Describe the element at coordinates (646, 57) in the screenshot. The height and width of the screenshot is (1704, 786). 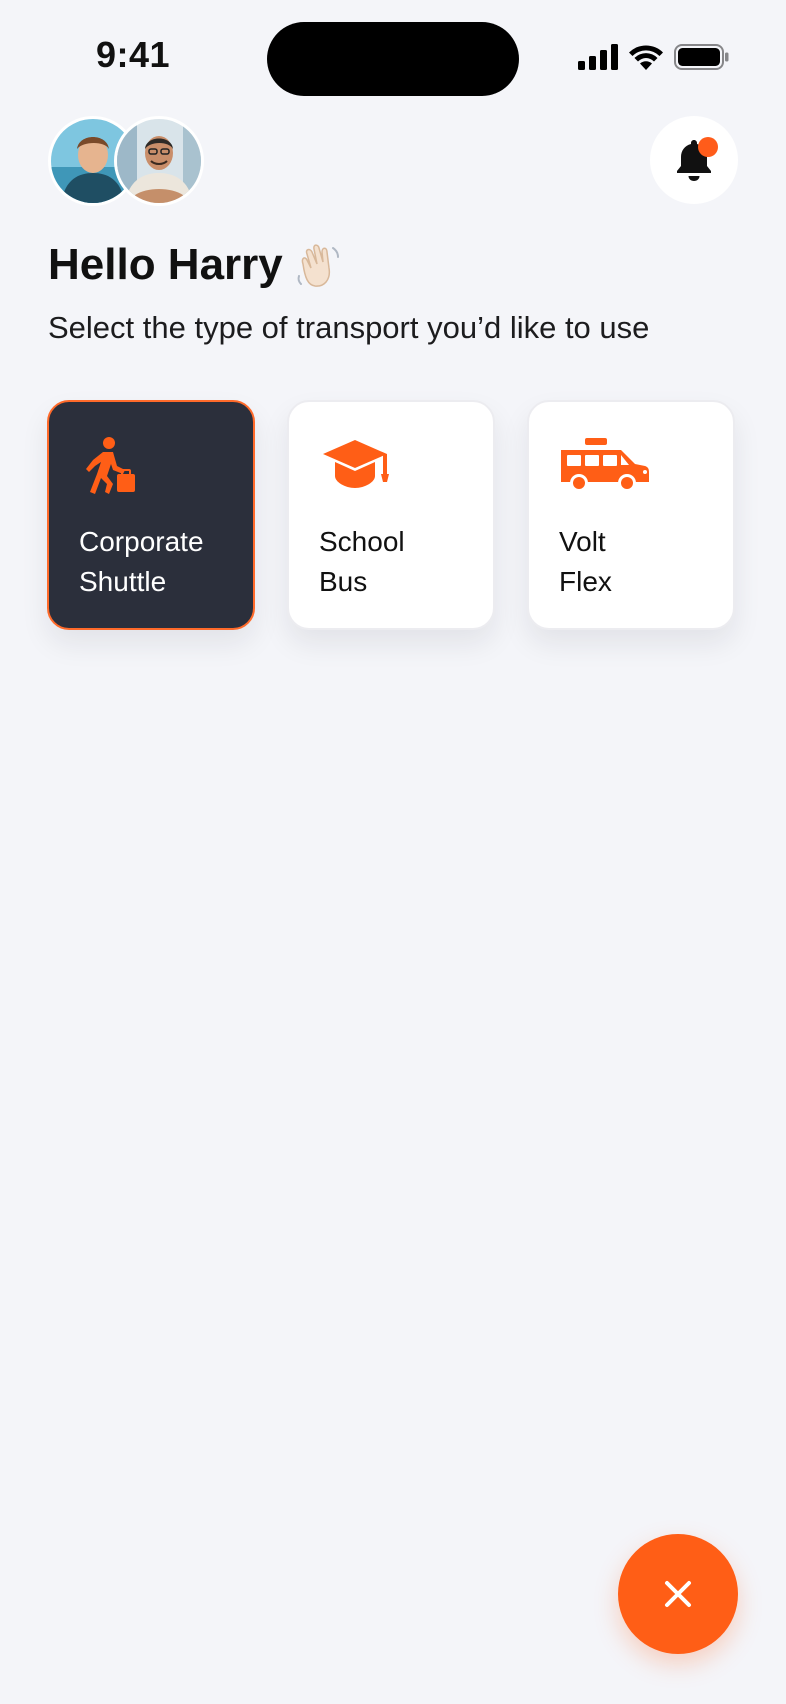
I see `wifi-icon` at that location.